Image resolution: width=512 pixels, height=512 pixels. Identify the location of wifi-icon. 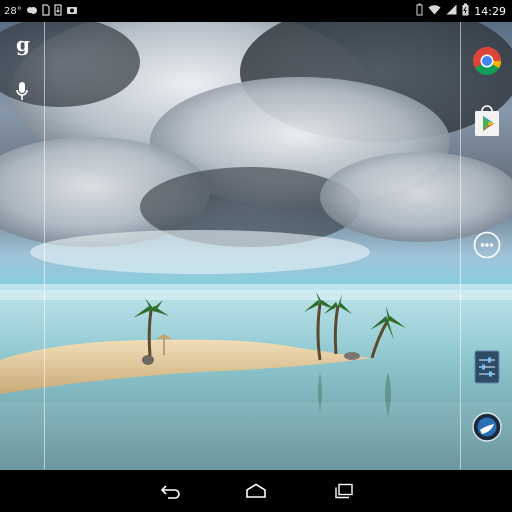
(434, 11).